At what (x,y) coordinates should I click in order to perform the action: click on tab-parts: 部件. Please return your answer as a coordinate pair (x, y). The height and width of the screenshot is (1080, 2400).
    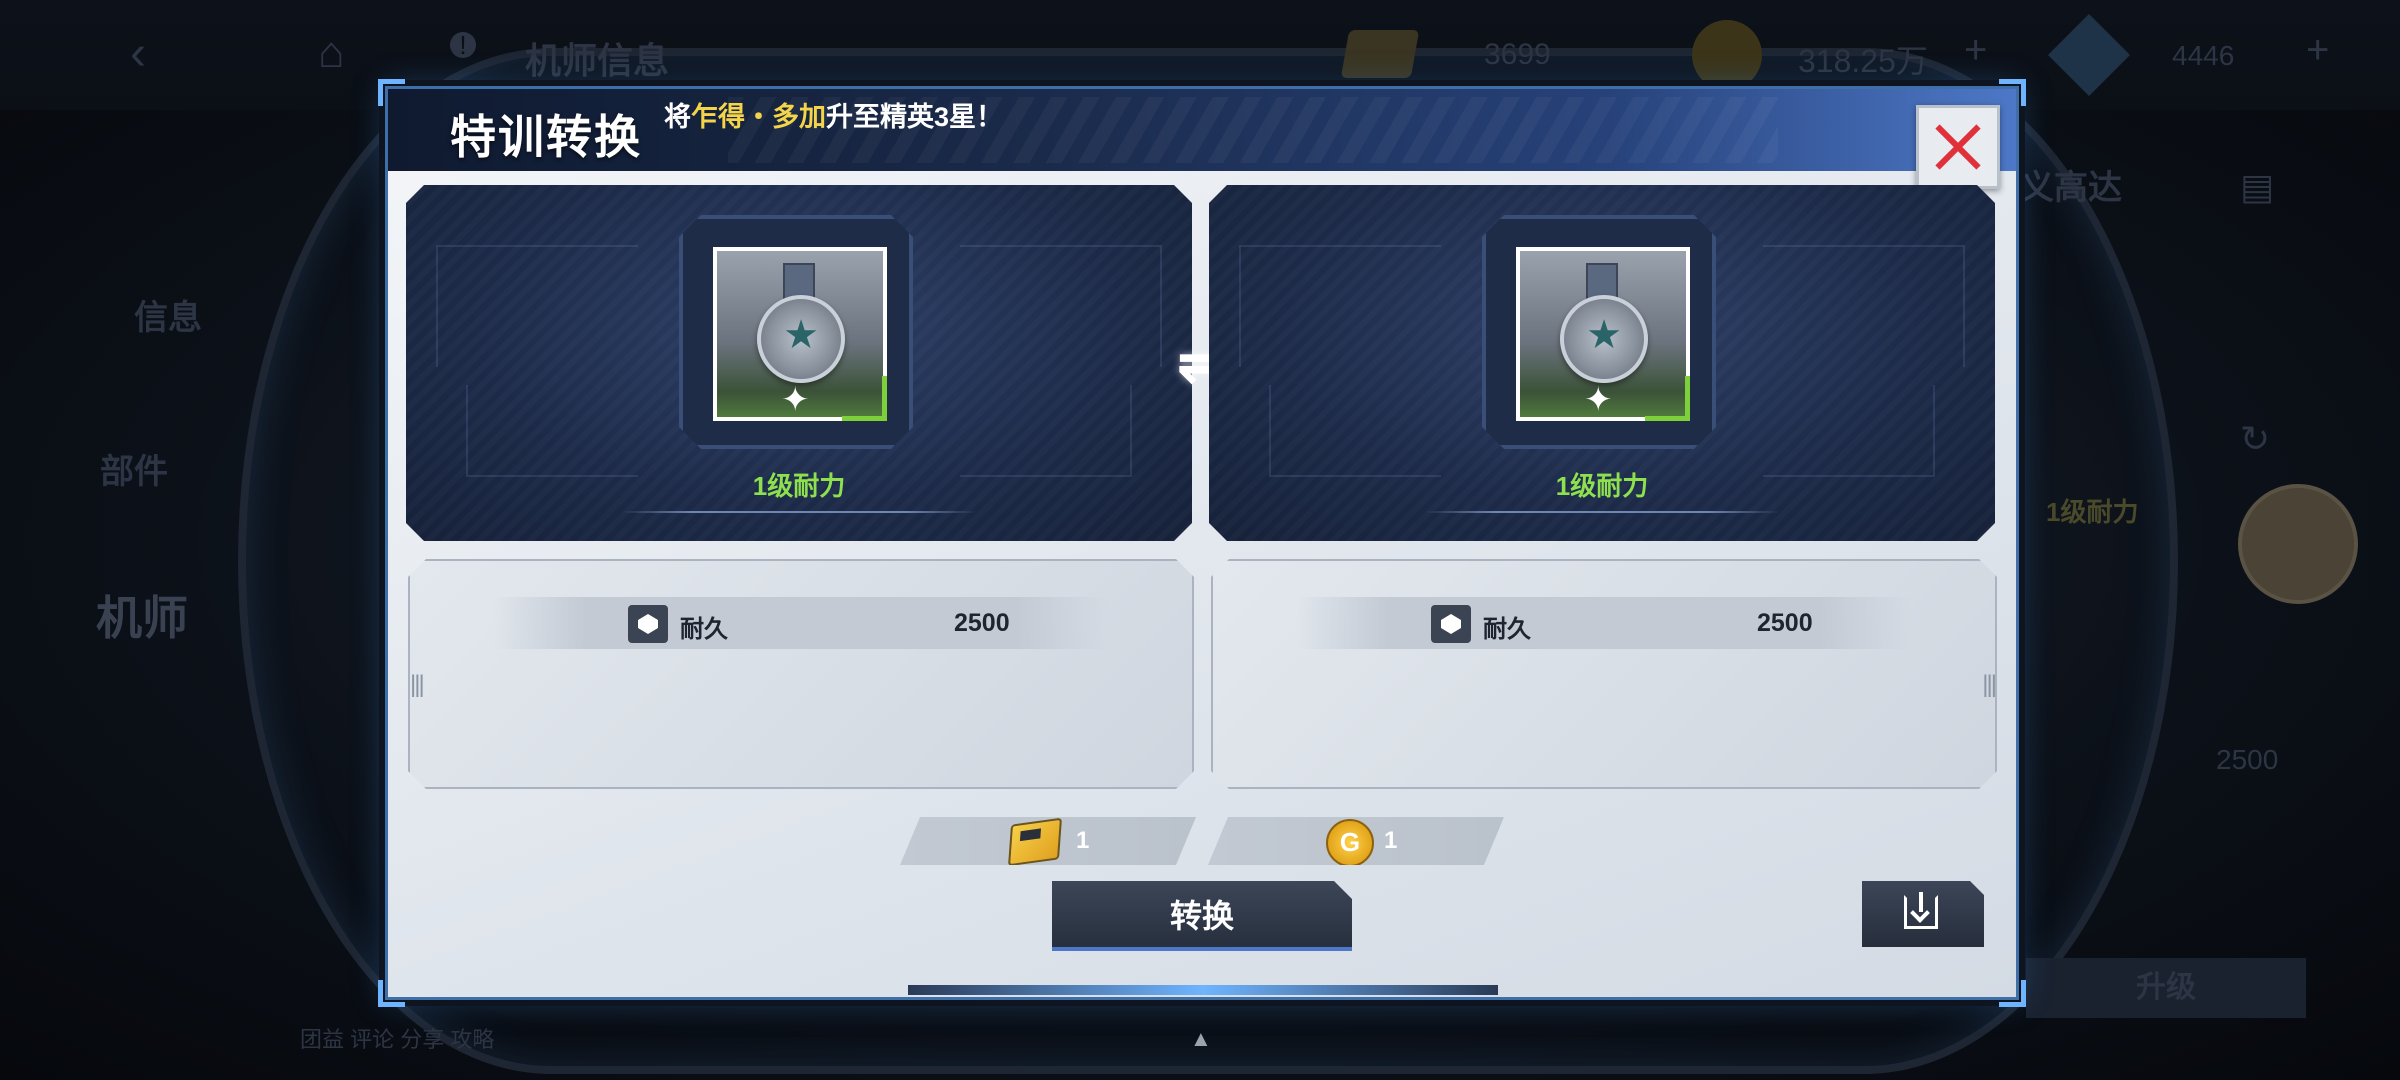
    Looking at the image, I should click on (134, 468).